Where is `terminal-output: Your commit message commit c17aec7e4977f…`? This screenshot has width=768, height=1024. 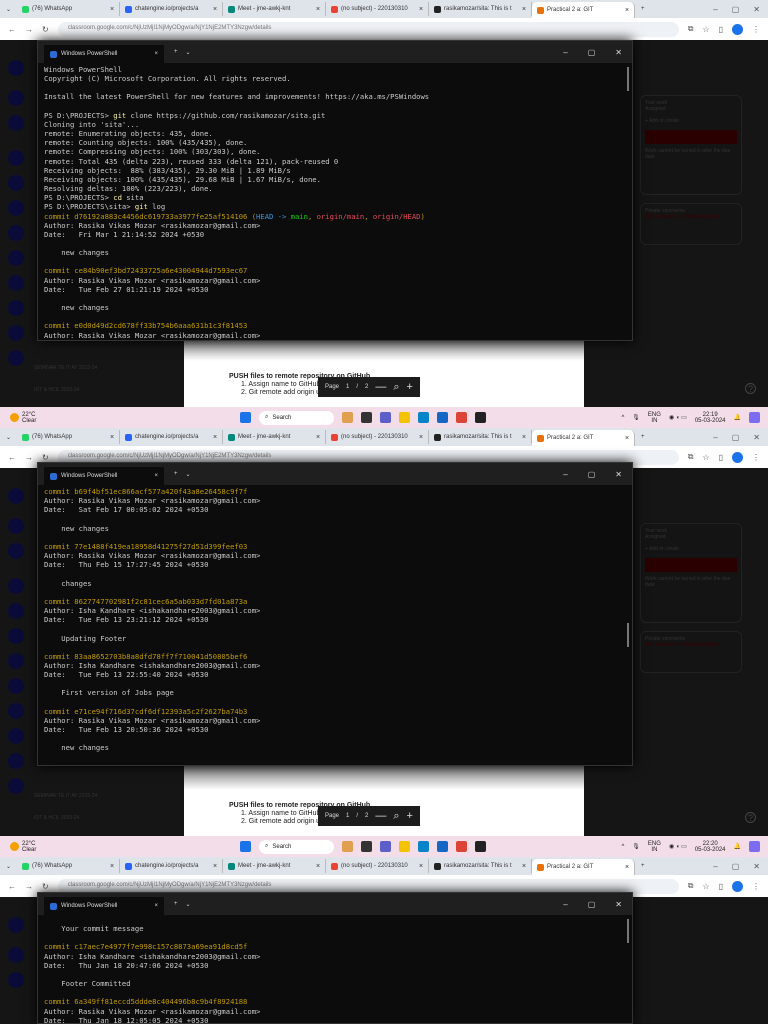 terminal-output: Your commit message commit c17aec7e4977f… is located at coordinates (335, 969).